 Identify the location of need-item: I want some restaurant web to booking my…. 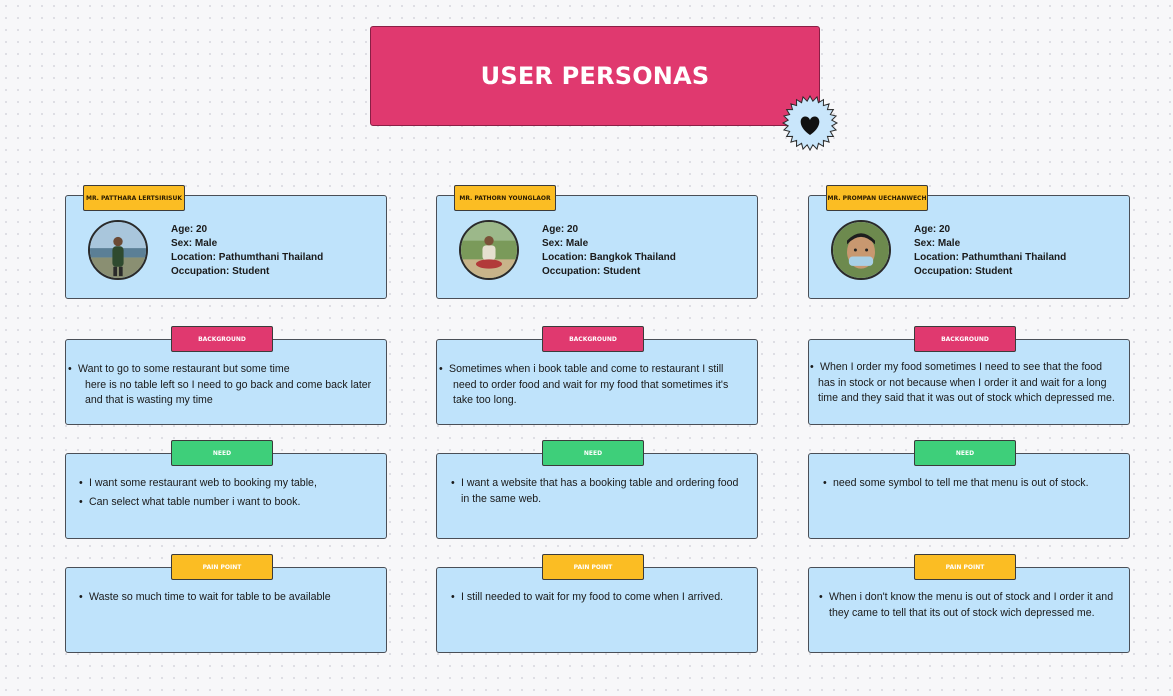
(229, 484).